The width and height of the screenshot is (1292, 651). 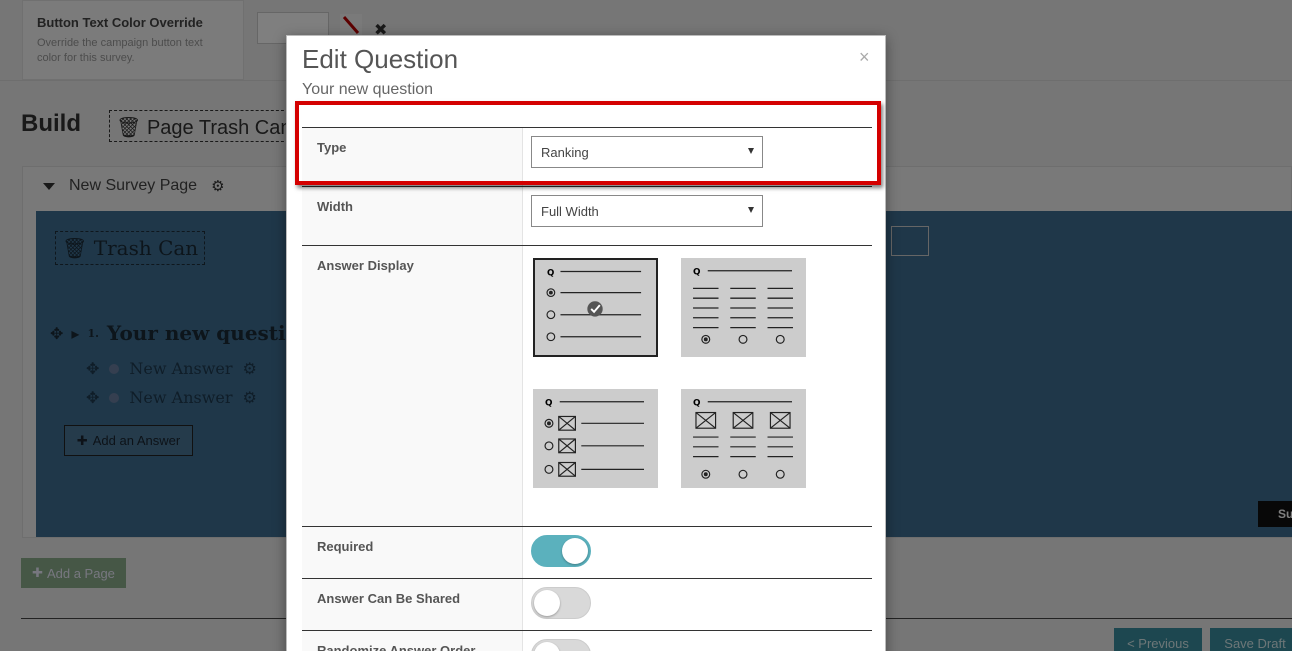 What do you see at coordinates (368, 89) in the screenshot?
I see `modal-subtitle: Your new question` at bounding box center [368, 89].